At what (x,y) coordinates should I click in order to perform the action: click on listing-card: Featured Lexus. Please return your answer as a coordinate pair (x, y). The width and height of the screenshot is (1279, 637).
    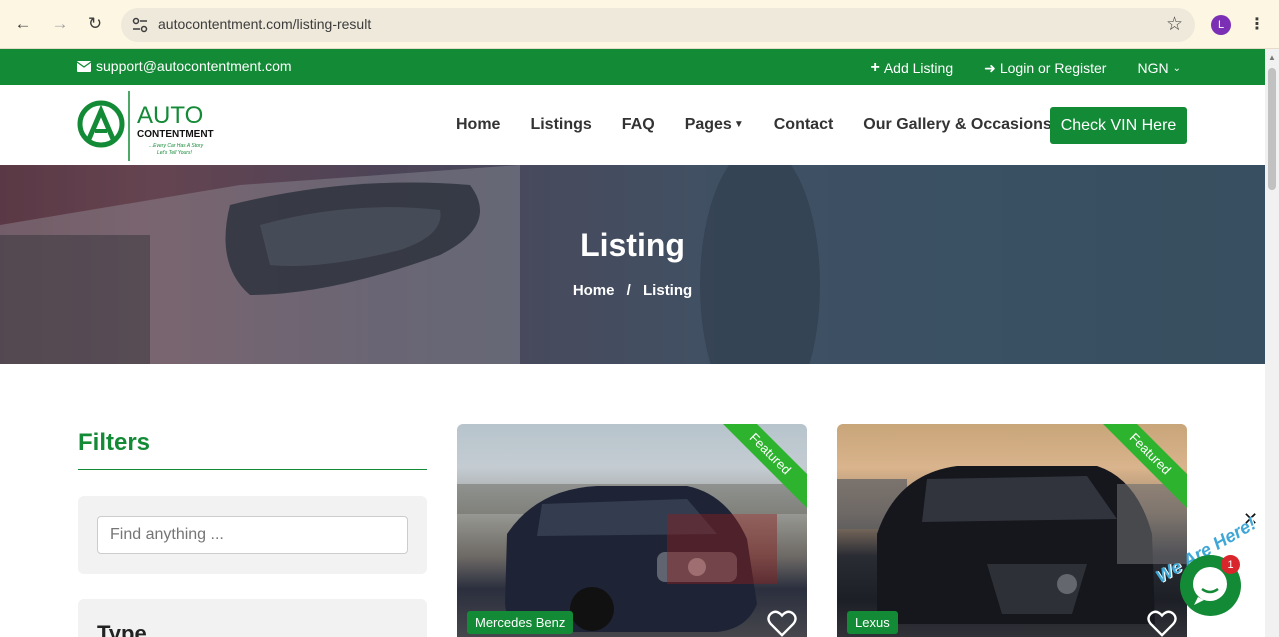
    Looking at the image, I should click on (1012, 530).